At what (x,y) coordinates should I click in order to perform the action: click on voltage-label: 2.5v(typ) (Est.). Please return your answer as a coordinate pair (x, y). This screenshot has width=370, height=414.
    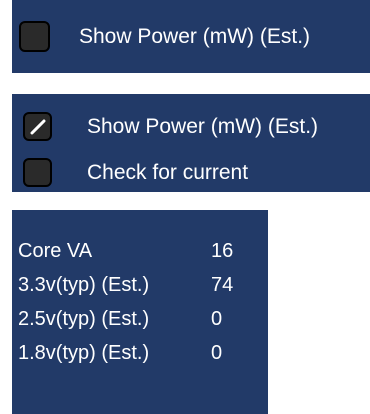
    Looking at the image, I should click on (84, 318).